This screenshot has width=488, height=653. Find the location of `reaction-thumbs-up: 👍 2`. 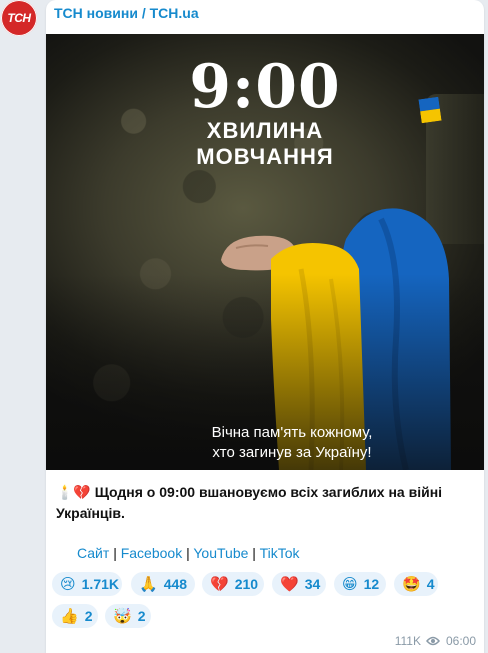

reaction-thumbs-up: 👍 2 is located at coordinates (75, 616).